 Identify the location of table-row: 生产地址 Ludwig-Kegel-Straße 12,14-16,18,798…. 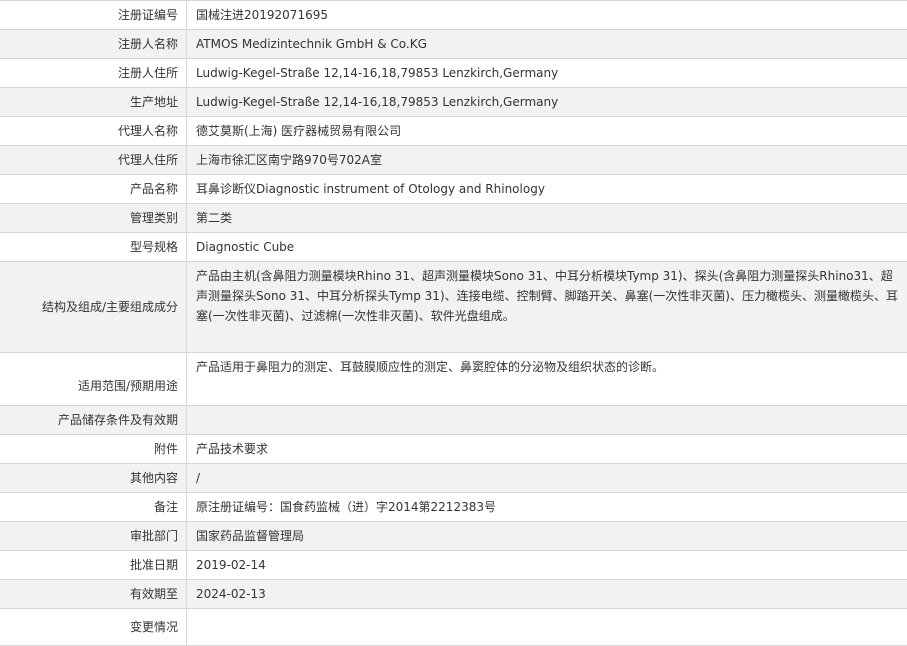
(453, 102).